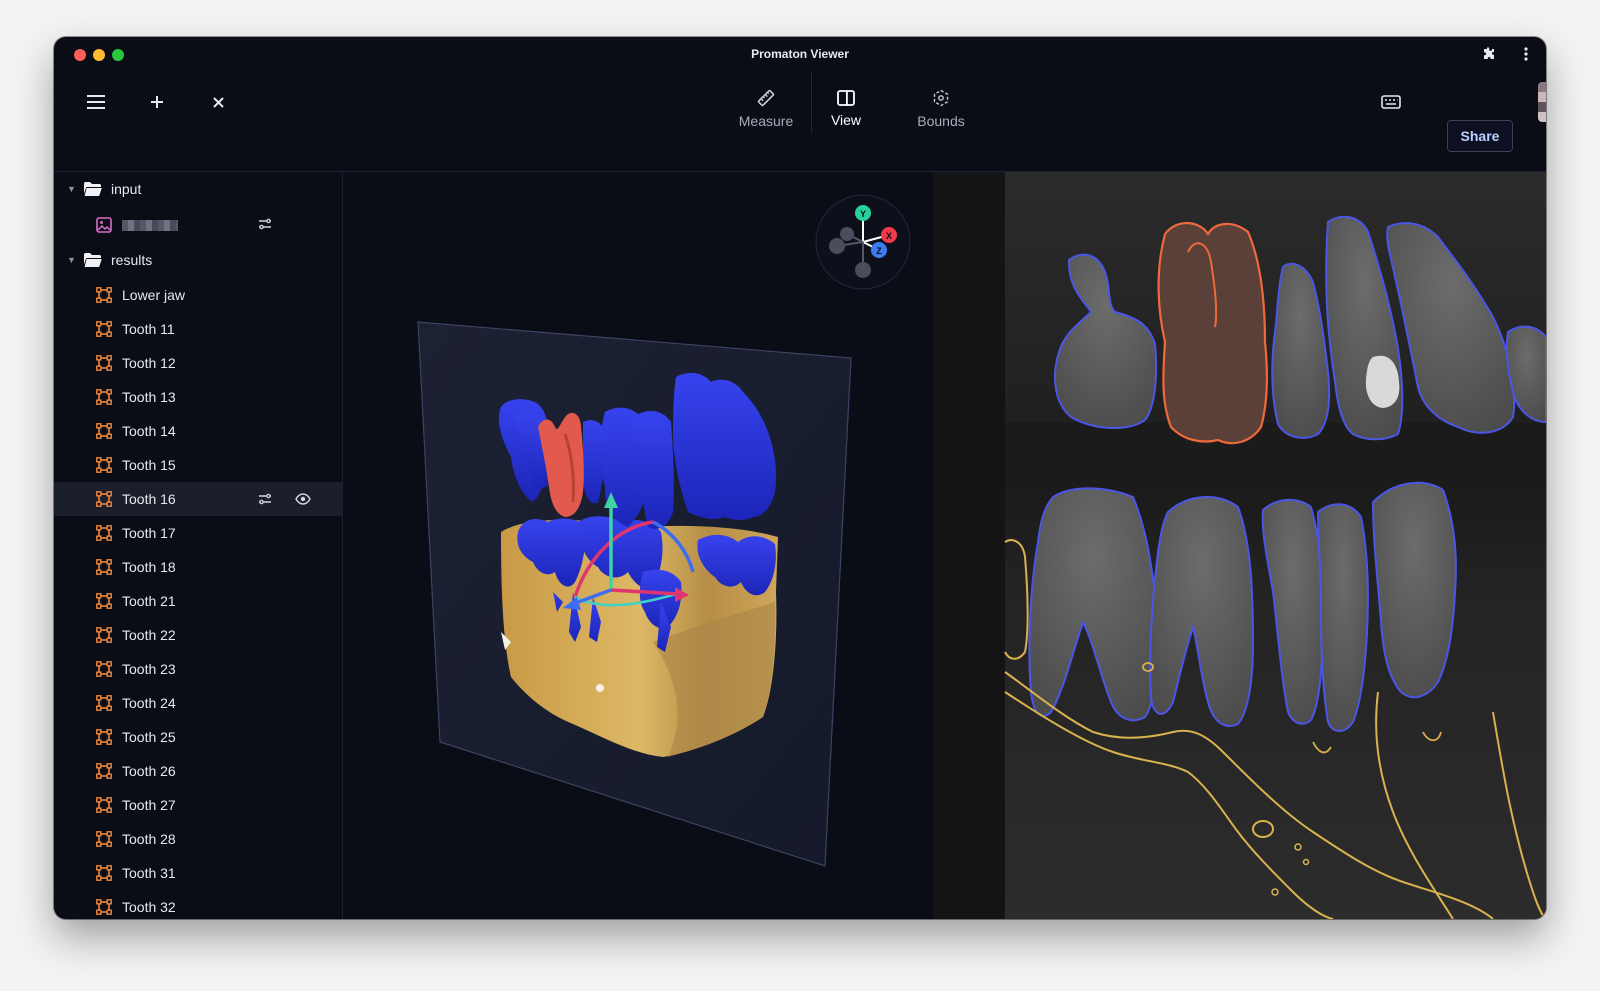  Describe the element at coordinates (198, 189) in the screenshot. I see `folder-input: ▼ input` at that location.